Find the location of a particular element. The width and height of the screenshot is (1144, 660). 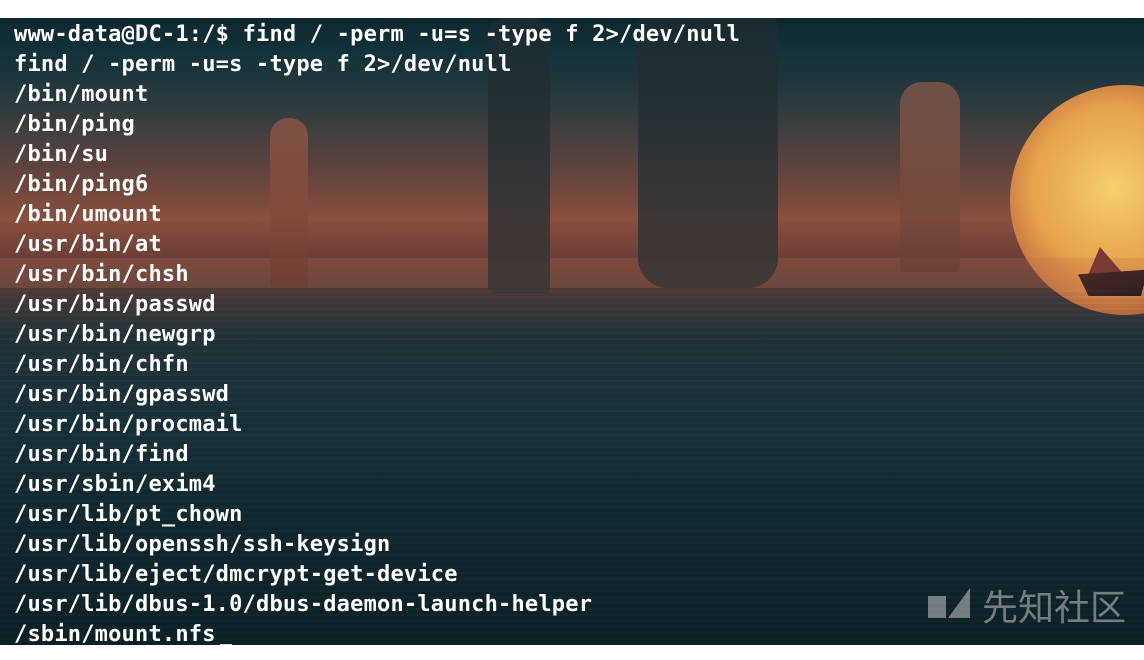

terminal-output-line: /sbin/mount.nfs is located at coordinates (377, 632).